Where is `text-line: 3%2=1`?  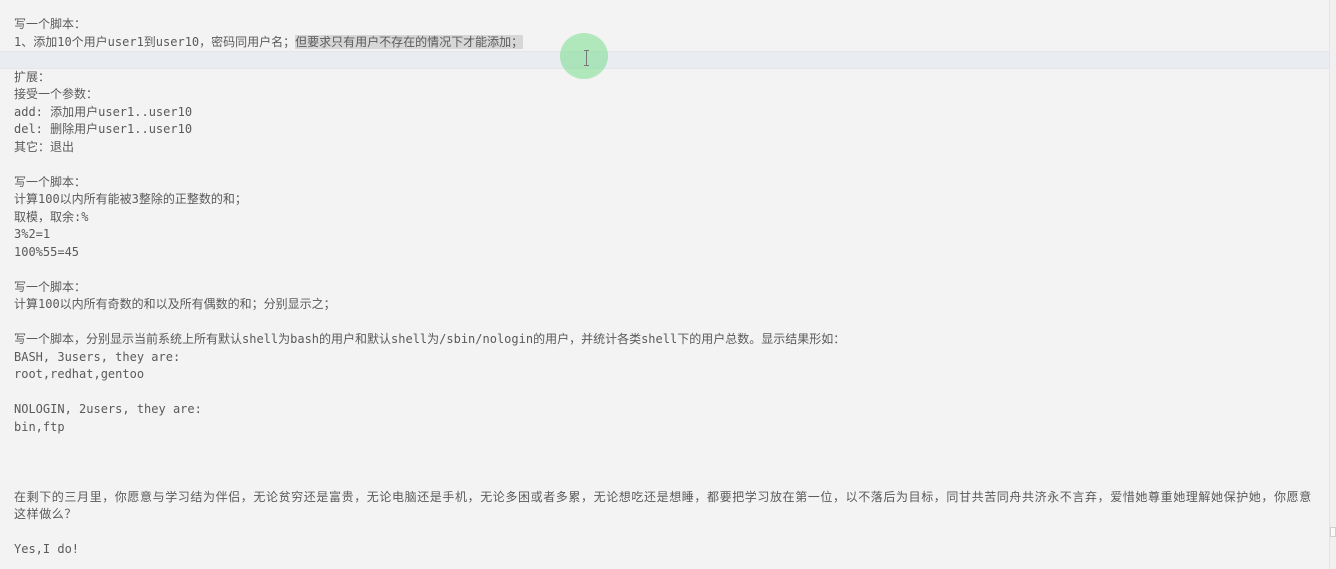
text-line: 3%2=1 is located at coordinates (32, 234).